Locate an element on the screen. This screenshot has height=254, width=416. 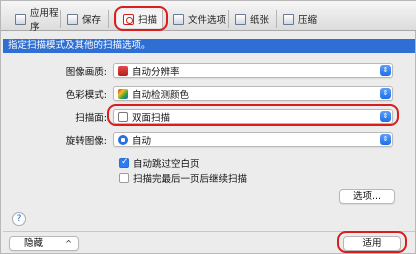
continue-scan-checkbox: 扫描完最后一页后继续扫描 is located at coordinates (183, 178).